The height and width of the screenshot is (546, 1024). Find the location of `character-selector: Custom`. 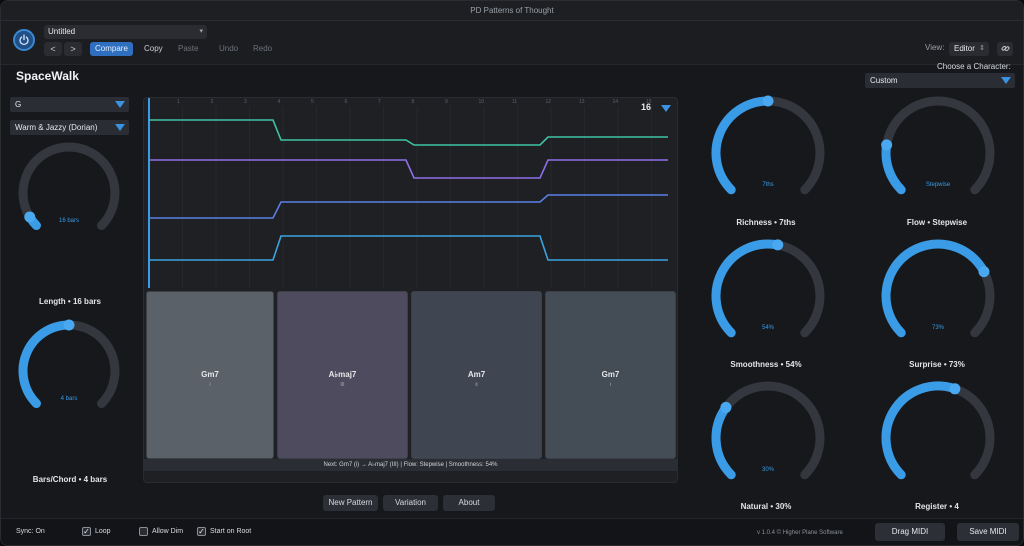

character-selector: Custom is located at coordinates (940, 80).